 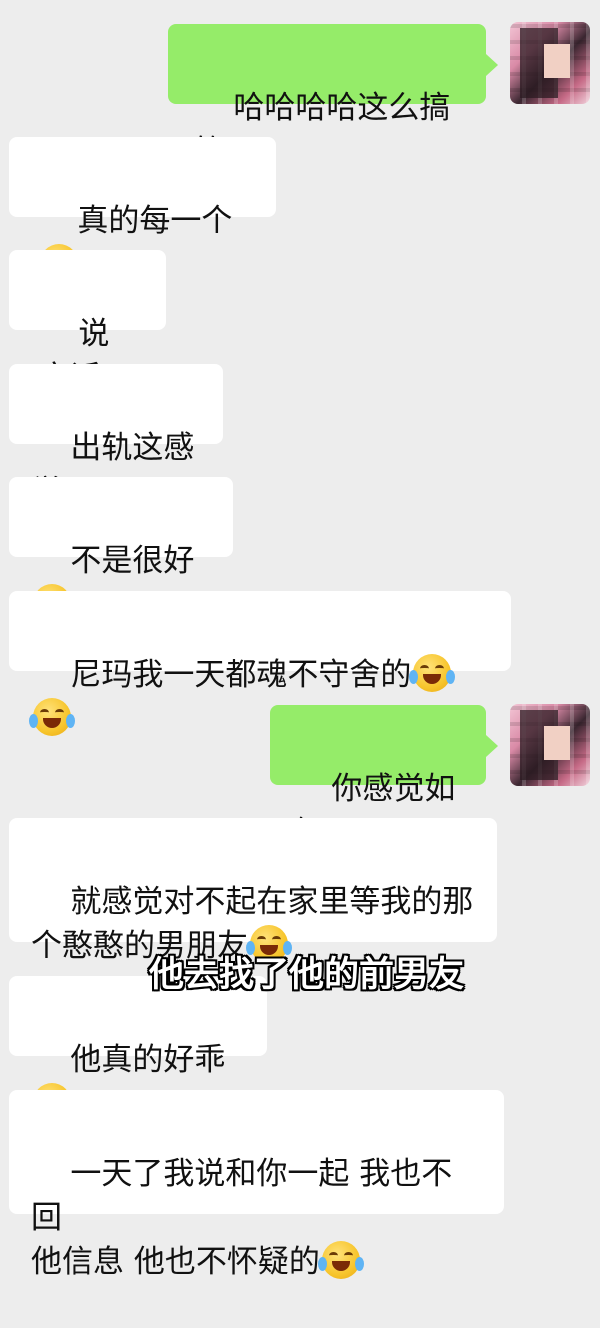 I want to click on message-bubble: 一天了我说和你一起 我也不回 他信息 他也不怀疑的, so click(x=256, y=1185).